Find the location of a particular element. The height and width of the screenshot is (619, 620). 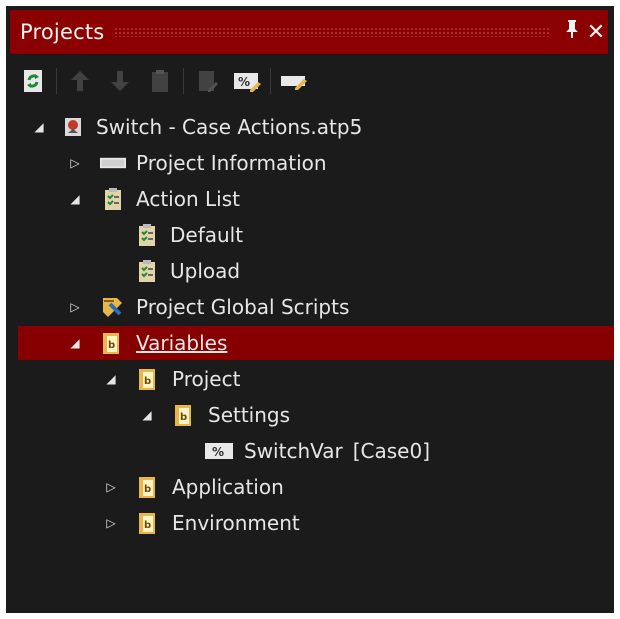

tree-label: Project Information is located at coordinates (231, 163).